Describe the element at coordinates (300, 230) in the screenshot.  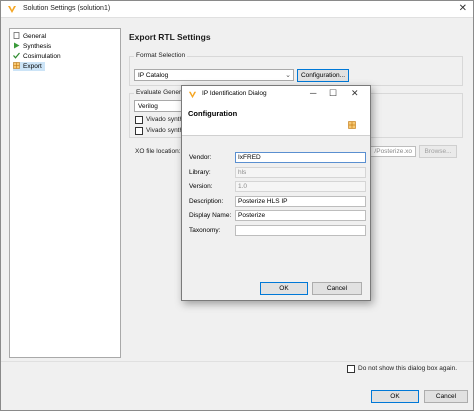
I see `taxonomy-field` at that location.